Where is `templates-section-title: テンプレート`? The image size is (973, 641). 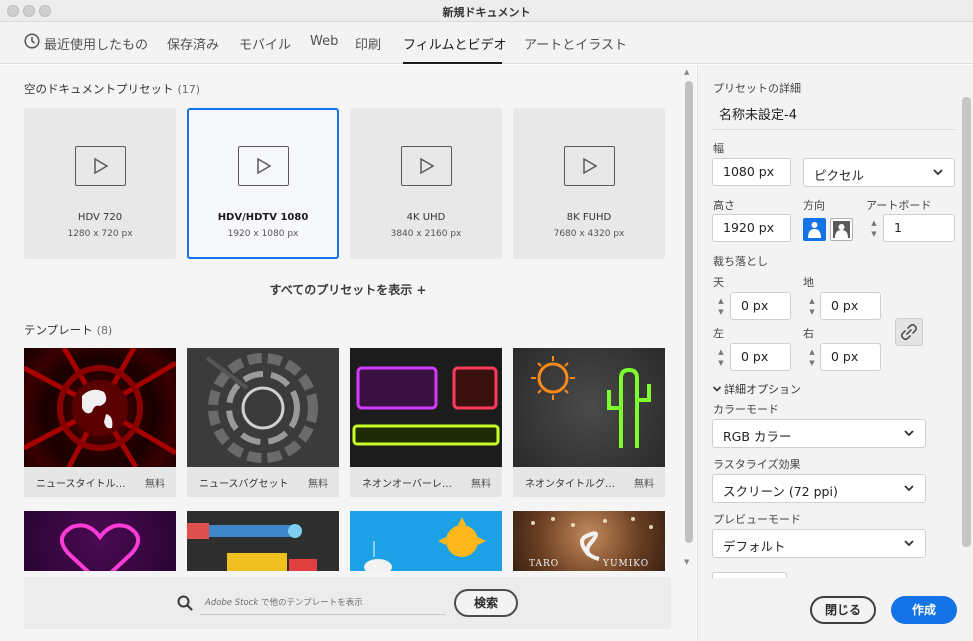
templates-section-title: テンプレート is located at coordinates (58, 330).